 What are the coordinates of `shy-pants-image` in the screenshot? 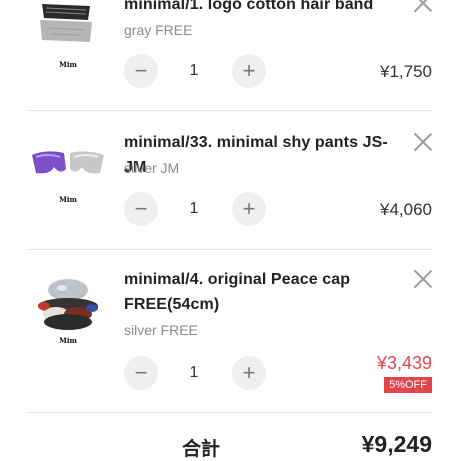 It's located at (68, 166).